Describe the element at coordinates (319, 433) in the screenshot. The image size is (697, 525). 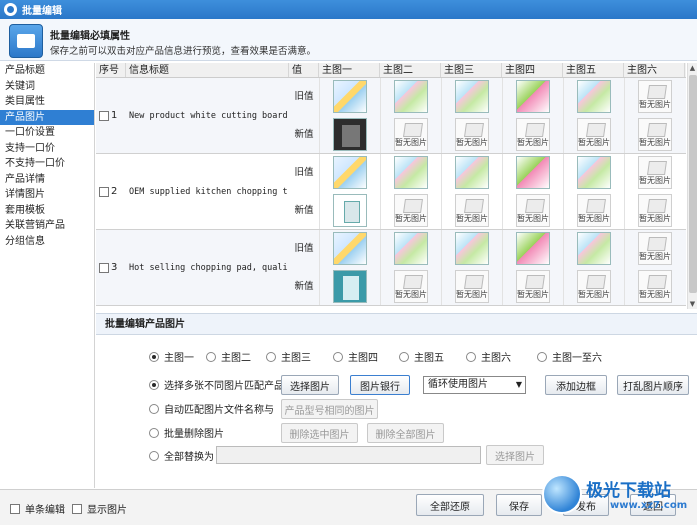
I see `delete-selected-button: 删除选中图片` at that location.